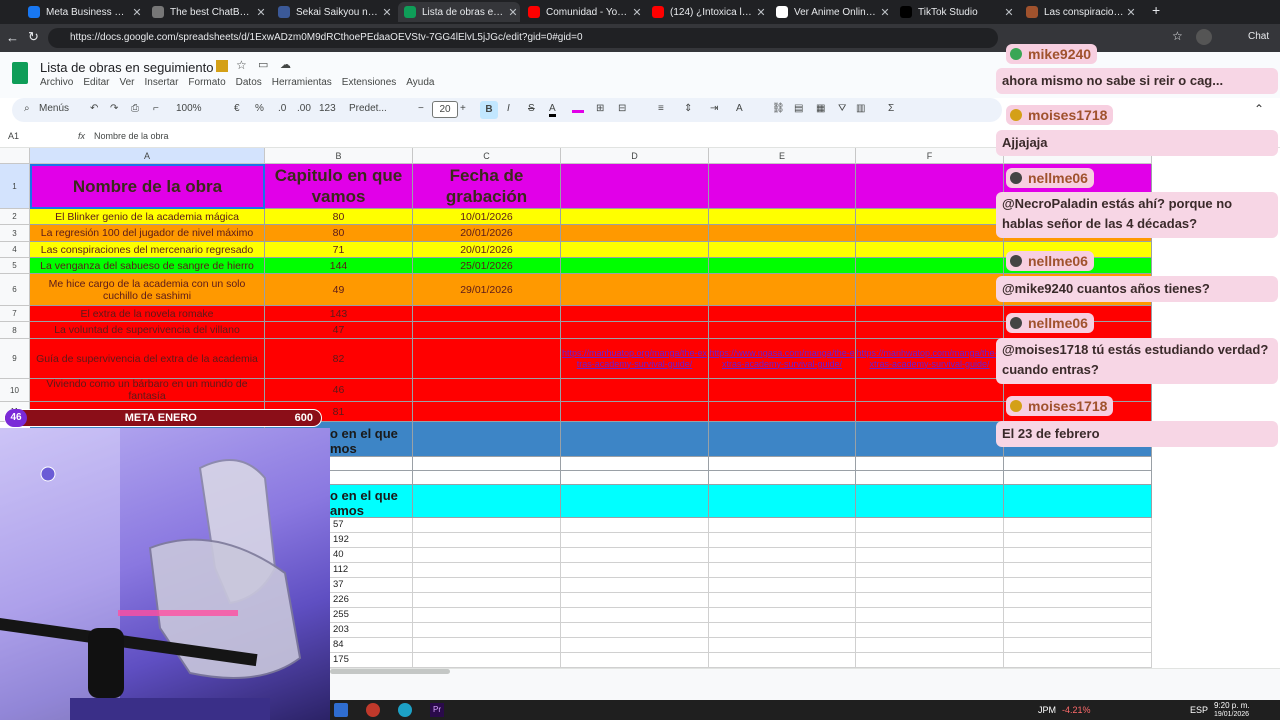 The height and width of the screenshot is (720, 1280). I want to click on zoom-select: 100%, so click(189, 108).